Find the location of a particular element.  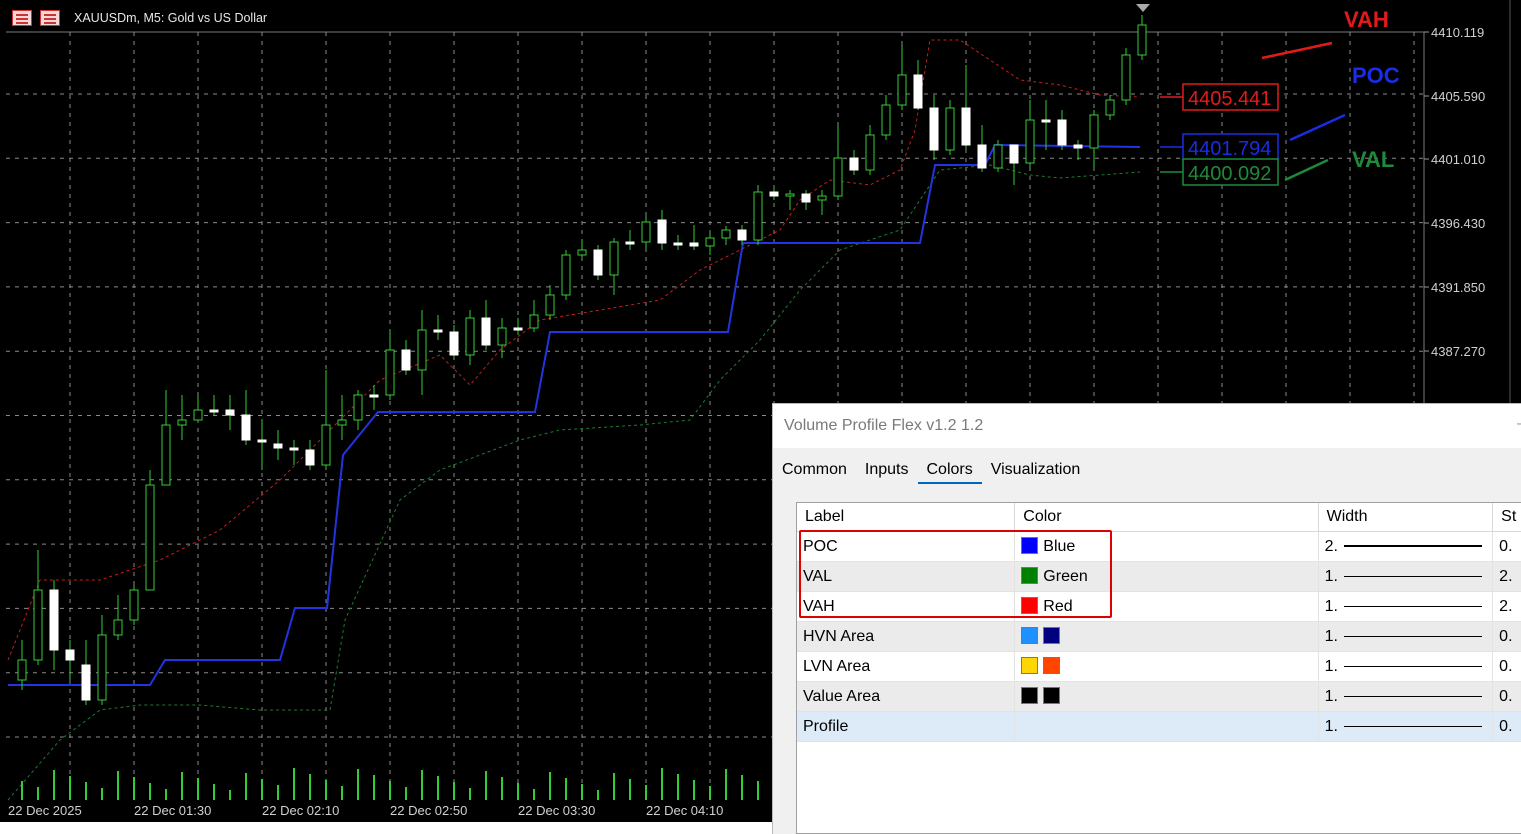

column-header-style: St is located at coordinates (1506, 517).